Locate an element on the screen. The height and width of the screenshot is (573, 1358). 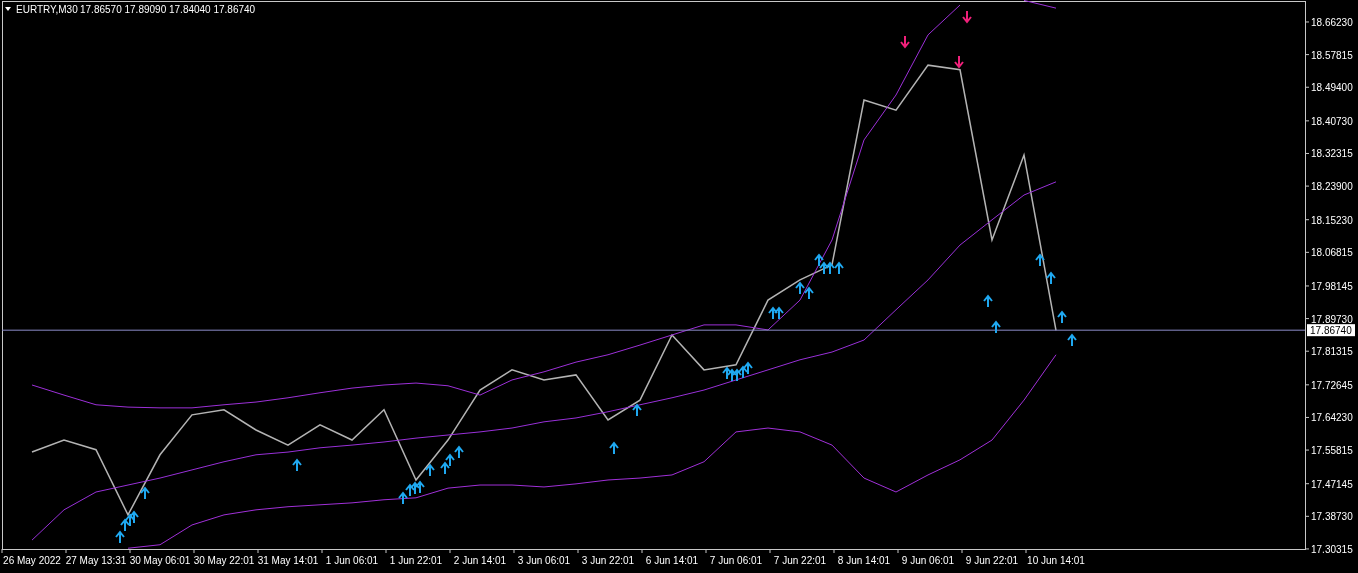
price-axis-label: 18.57815 is located at coordinates (1332, 55).